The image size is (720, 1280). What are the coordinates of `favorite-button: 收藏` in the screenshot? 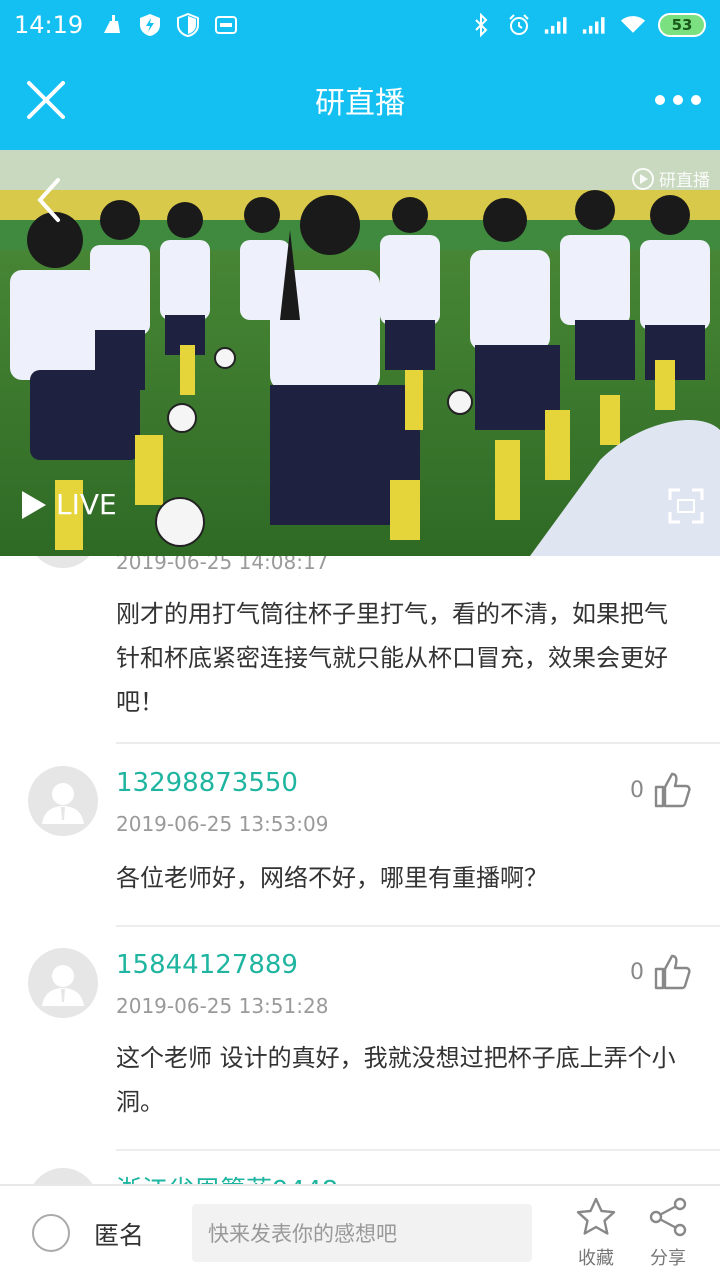 It's located at (596, 1233).